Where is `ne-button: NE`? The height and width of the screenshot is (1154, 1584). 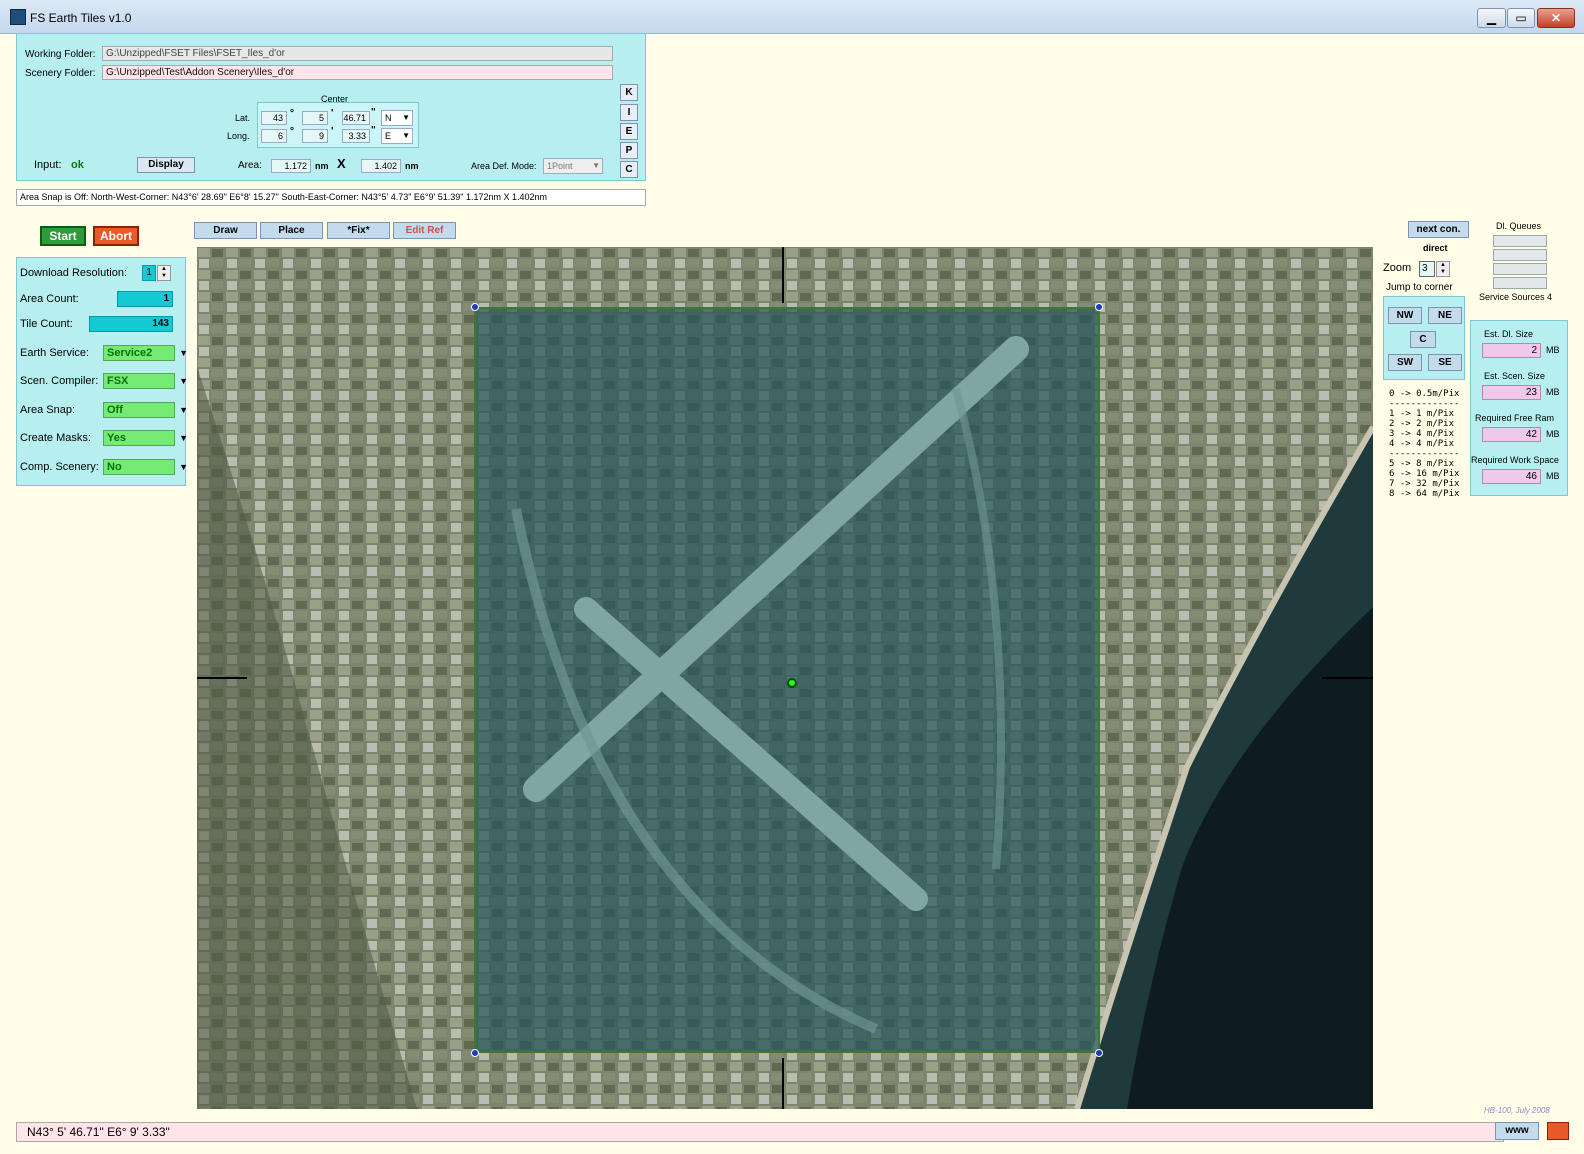 ne-button: NE is located at coordinates (1445, 315).